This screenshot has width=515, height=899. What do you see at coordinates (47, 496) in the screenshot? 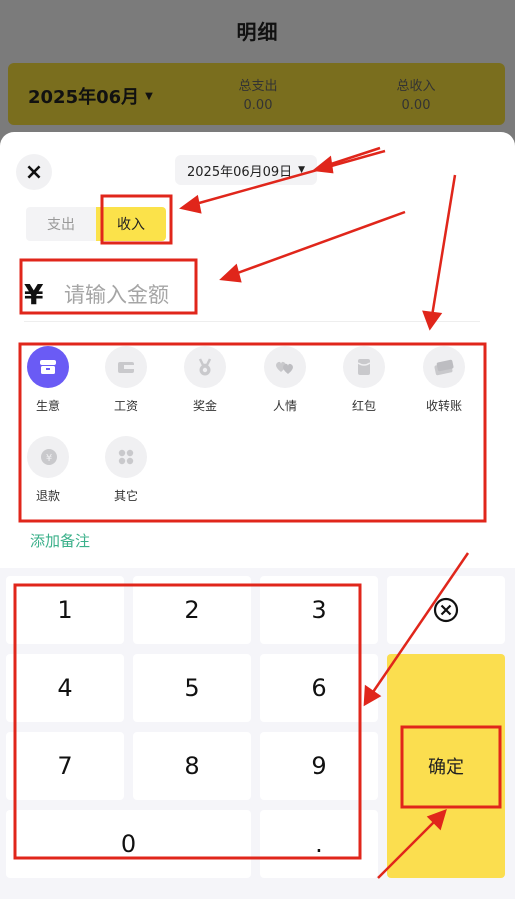
I see `category-label: 退款` at bounding box center [47, 496].